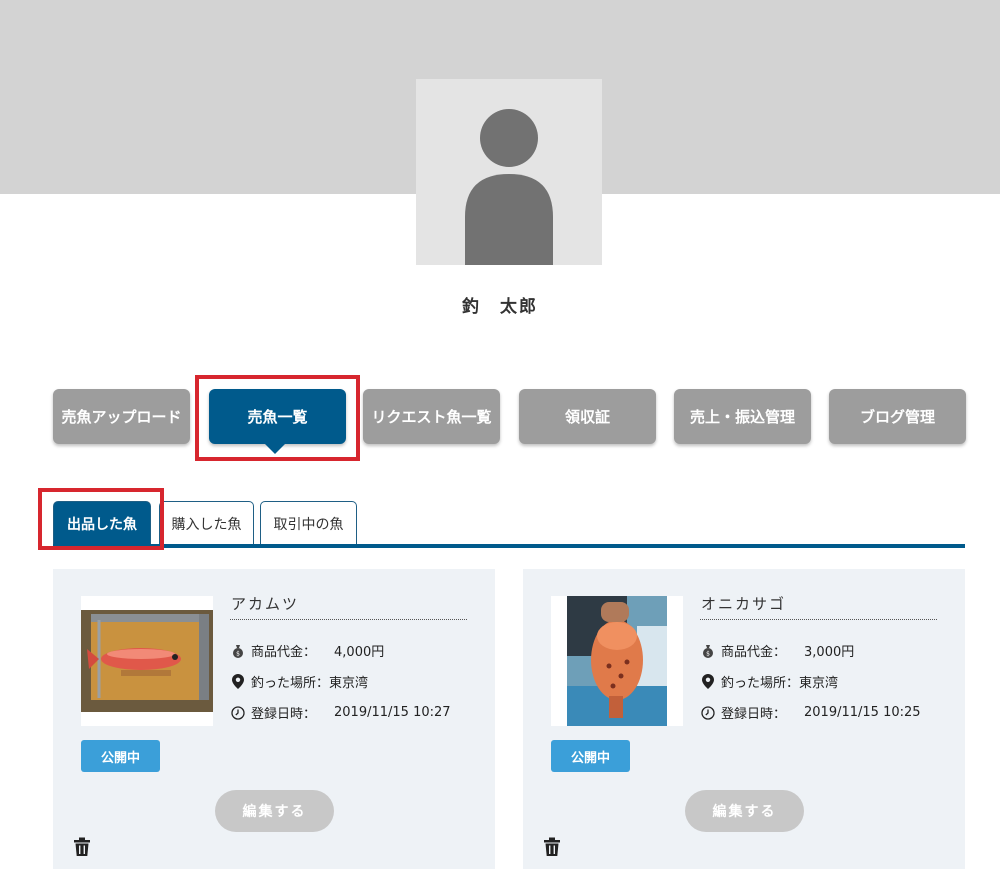 Image resolution: width=1000 pixels, height=886 pixels. I want to click on fish-name: アカムツ, so click(265, 604).